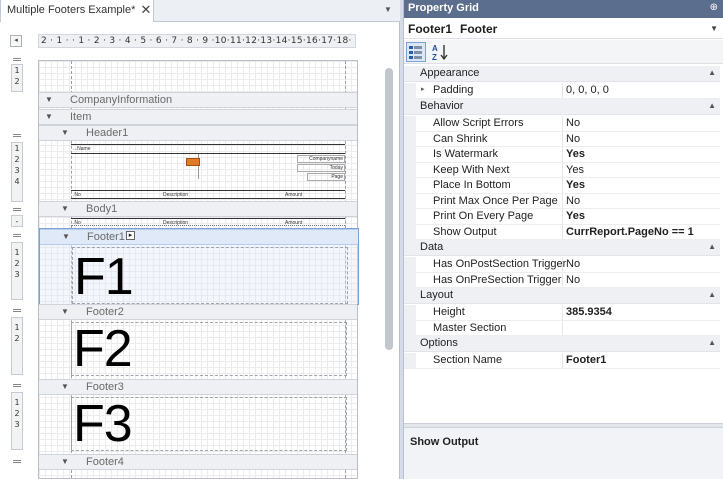 This screenshot has height=479, width=723. I want to click on property-value: CurrReport.PageNo == 1, so click(630, 232).